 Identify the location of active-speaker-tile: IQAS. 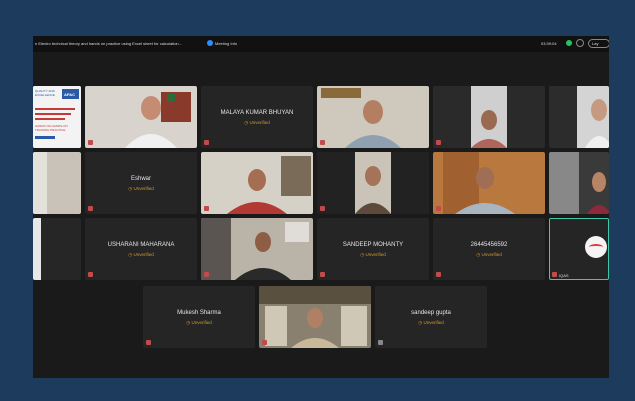
(579, 249).